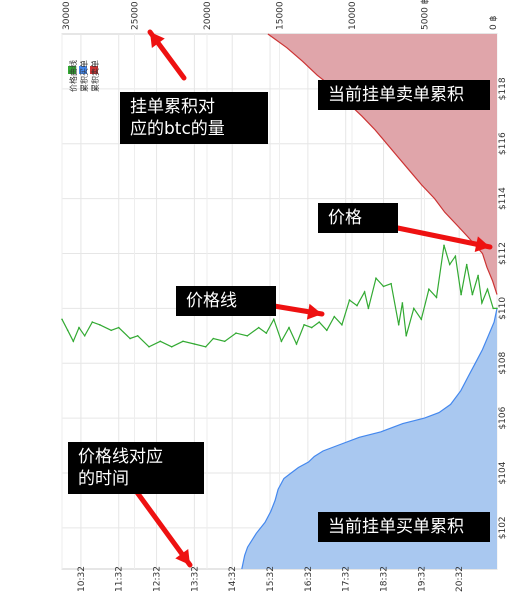  What do you see at coordinates (503, 362) in the screenshot?
I see `price-tick-label: $108` at bounding box center [503, 362].